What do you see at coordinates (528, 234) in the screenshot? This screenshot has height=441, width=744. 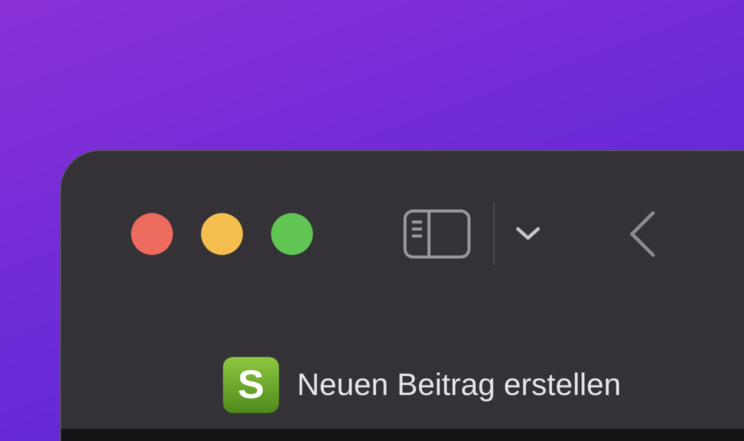 I see `chevron-down-icon` at bounding box center [528, 234].